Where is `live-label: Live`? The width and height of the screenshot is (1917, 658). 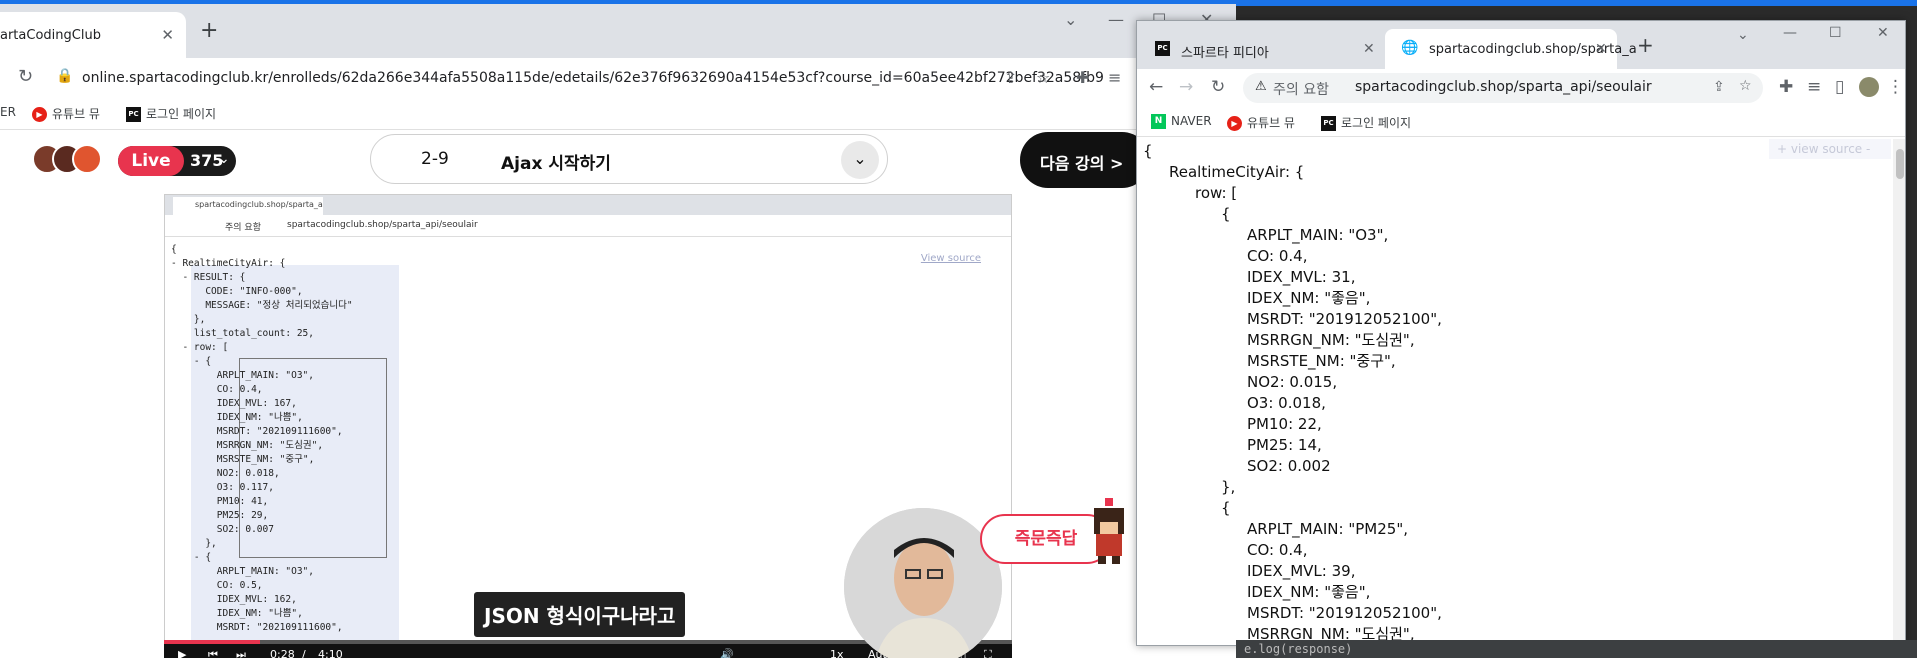 live-label: Live is located at coordinates (151, 161).